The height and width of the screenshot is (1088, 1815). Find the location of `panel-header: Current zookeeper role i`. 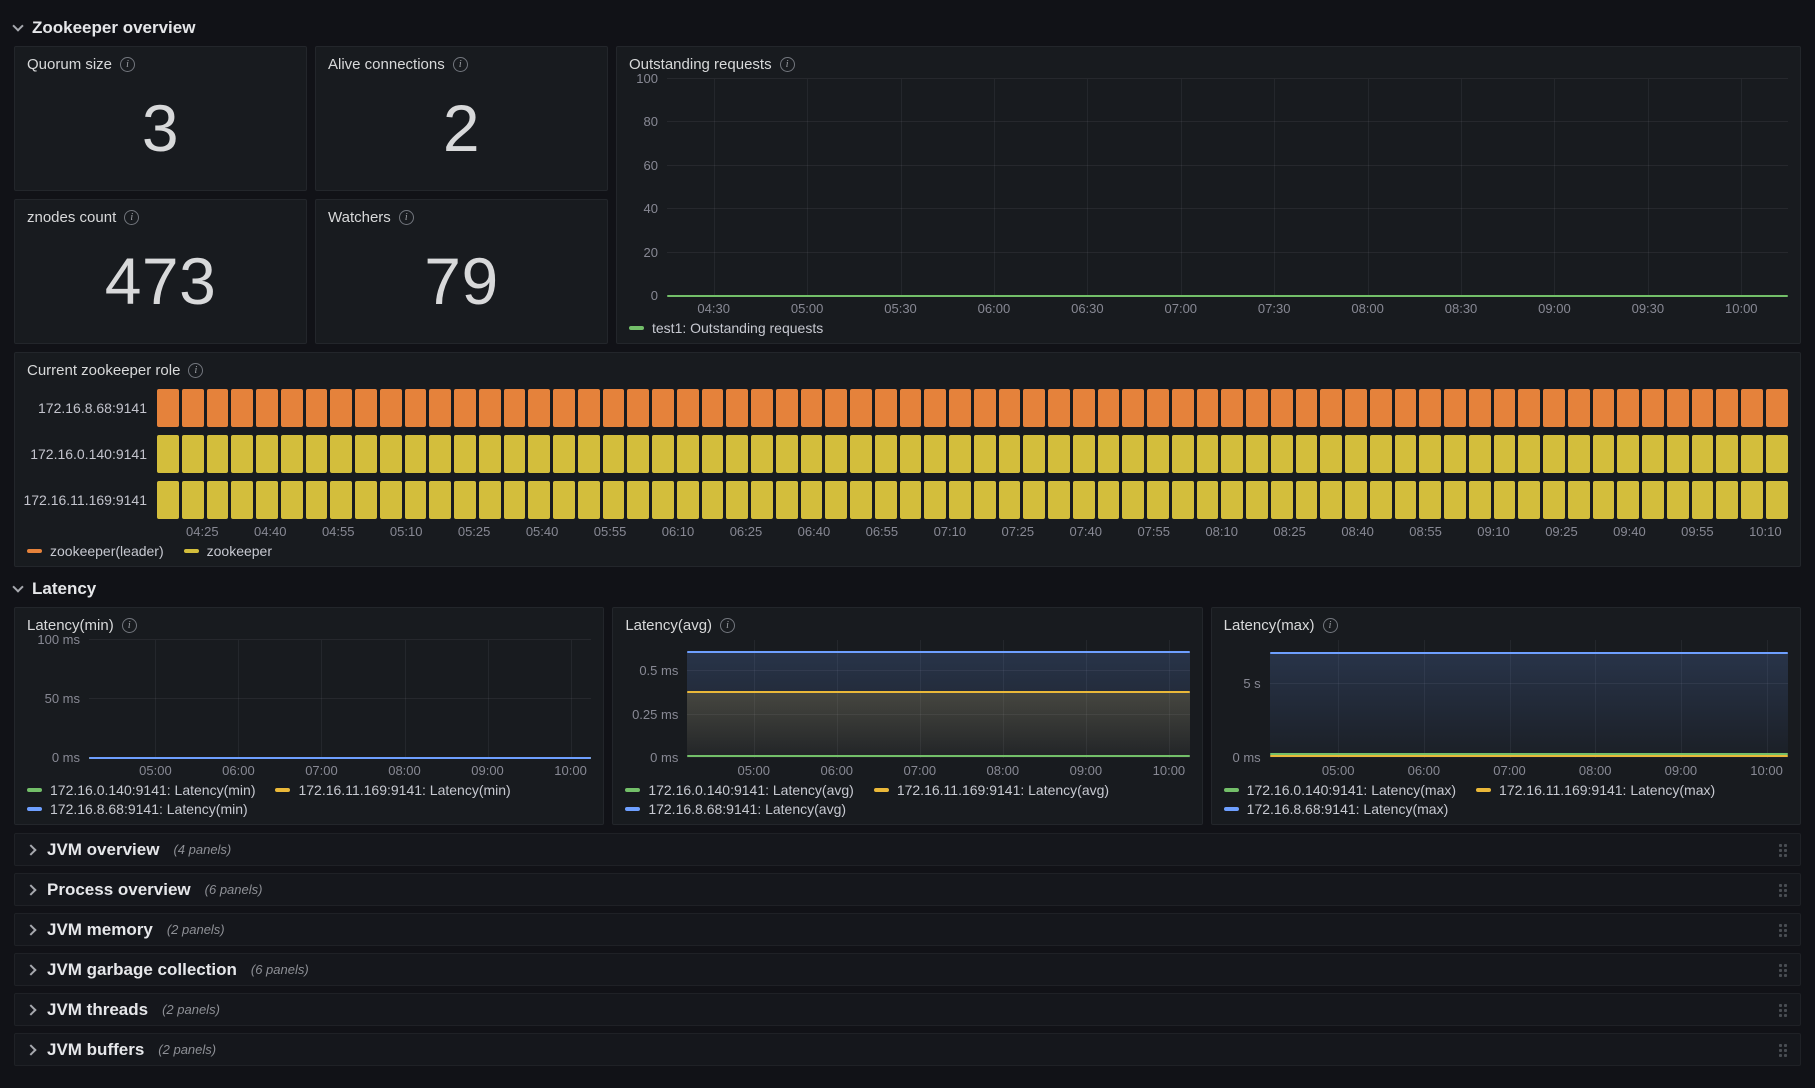

panel-header: Current zookeeper role i is located at coordinates (907, 368).